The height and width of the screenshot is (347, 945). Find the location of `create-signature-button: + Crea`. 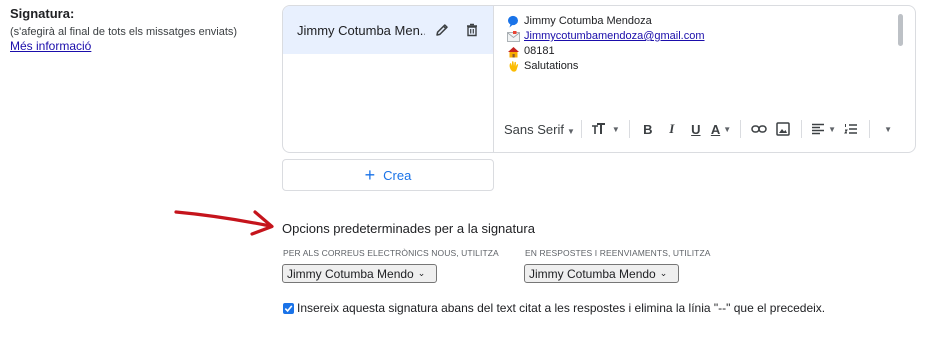

create-signature-button: + Crea is located at coordinates (388, 175).